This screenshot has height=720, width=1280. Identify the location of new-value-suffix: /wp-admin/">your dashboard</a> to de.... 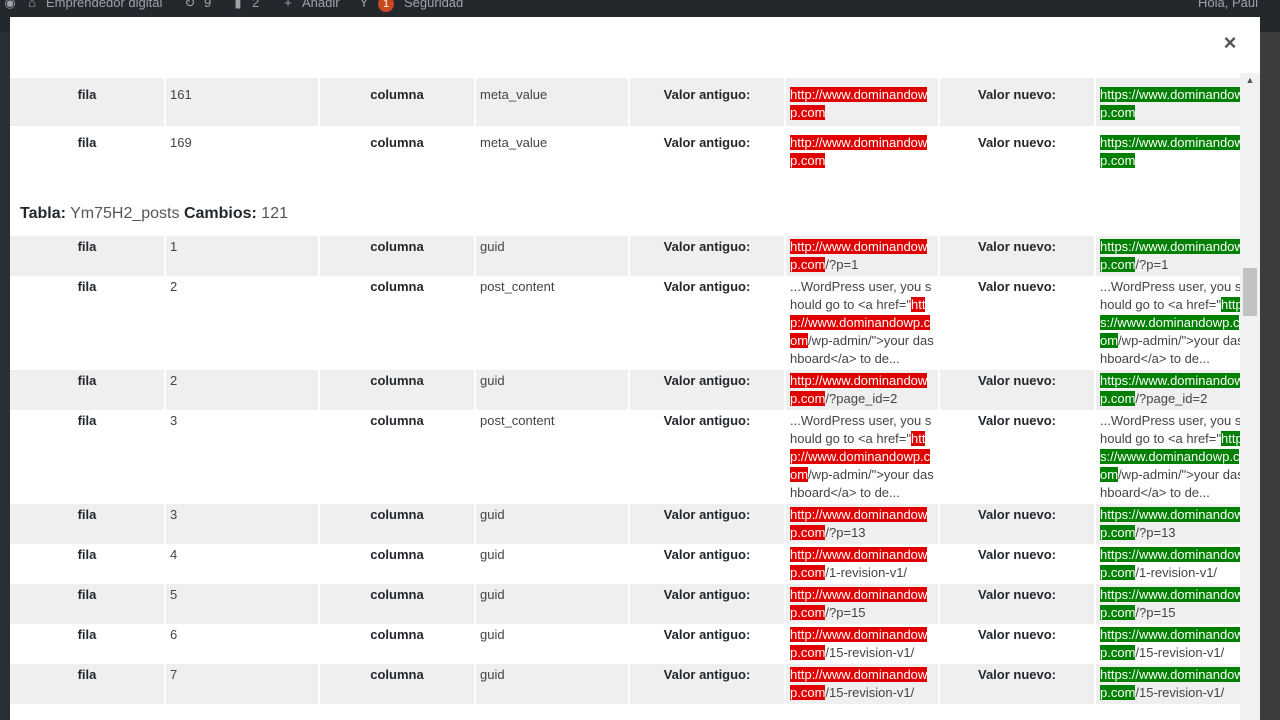
(1170, 483).